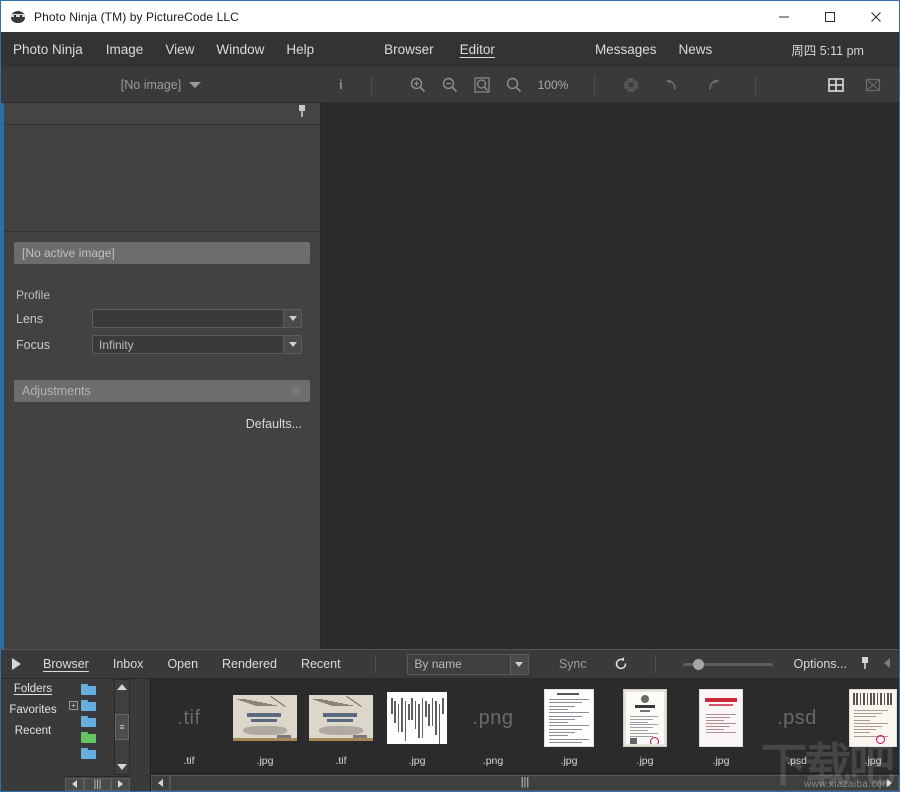 The width and height of the screenshot is (900, 792). What do you see at coordinates (553, 84) in the screenshot?
I see `zoom-level-label: 100%` at bounding box center [553, 84].